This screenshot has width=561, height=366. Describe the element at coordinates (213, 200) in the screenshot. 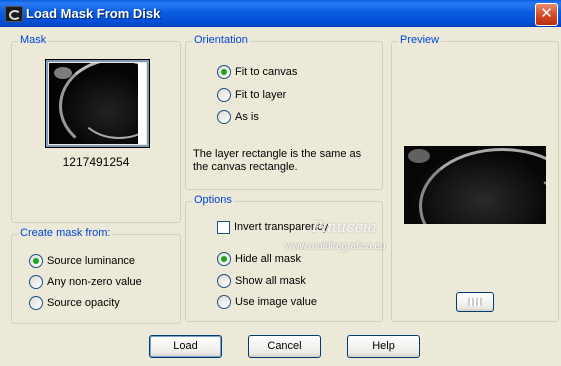

I see `options-group-label: Options` at that location.